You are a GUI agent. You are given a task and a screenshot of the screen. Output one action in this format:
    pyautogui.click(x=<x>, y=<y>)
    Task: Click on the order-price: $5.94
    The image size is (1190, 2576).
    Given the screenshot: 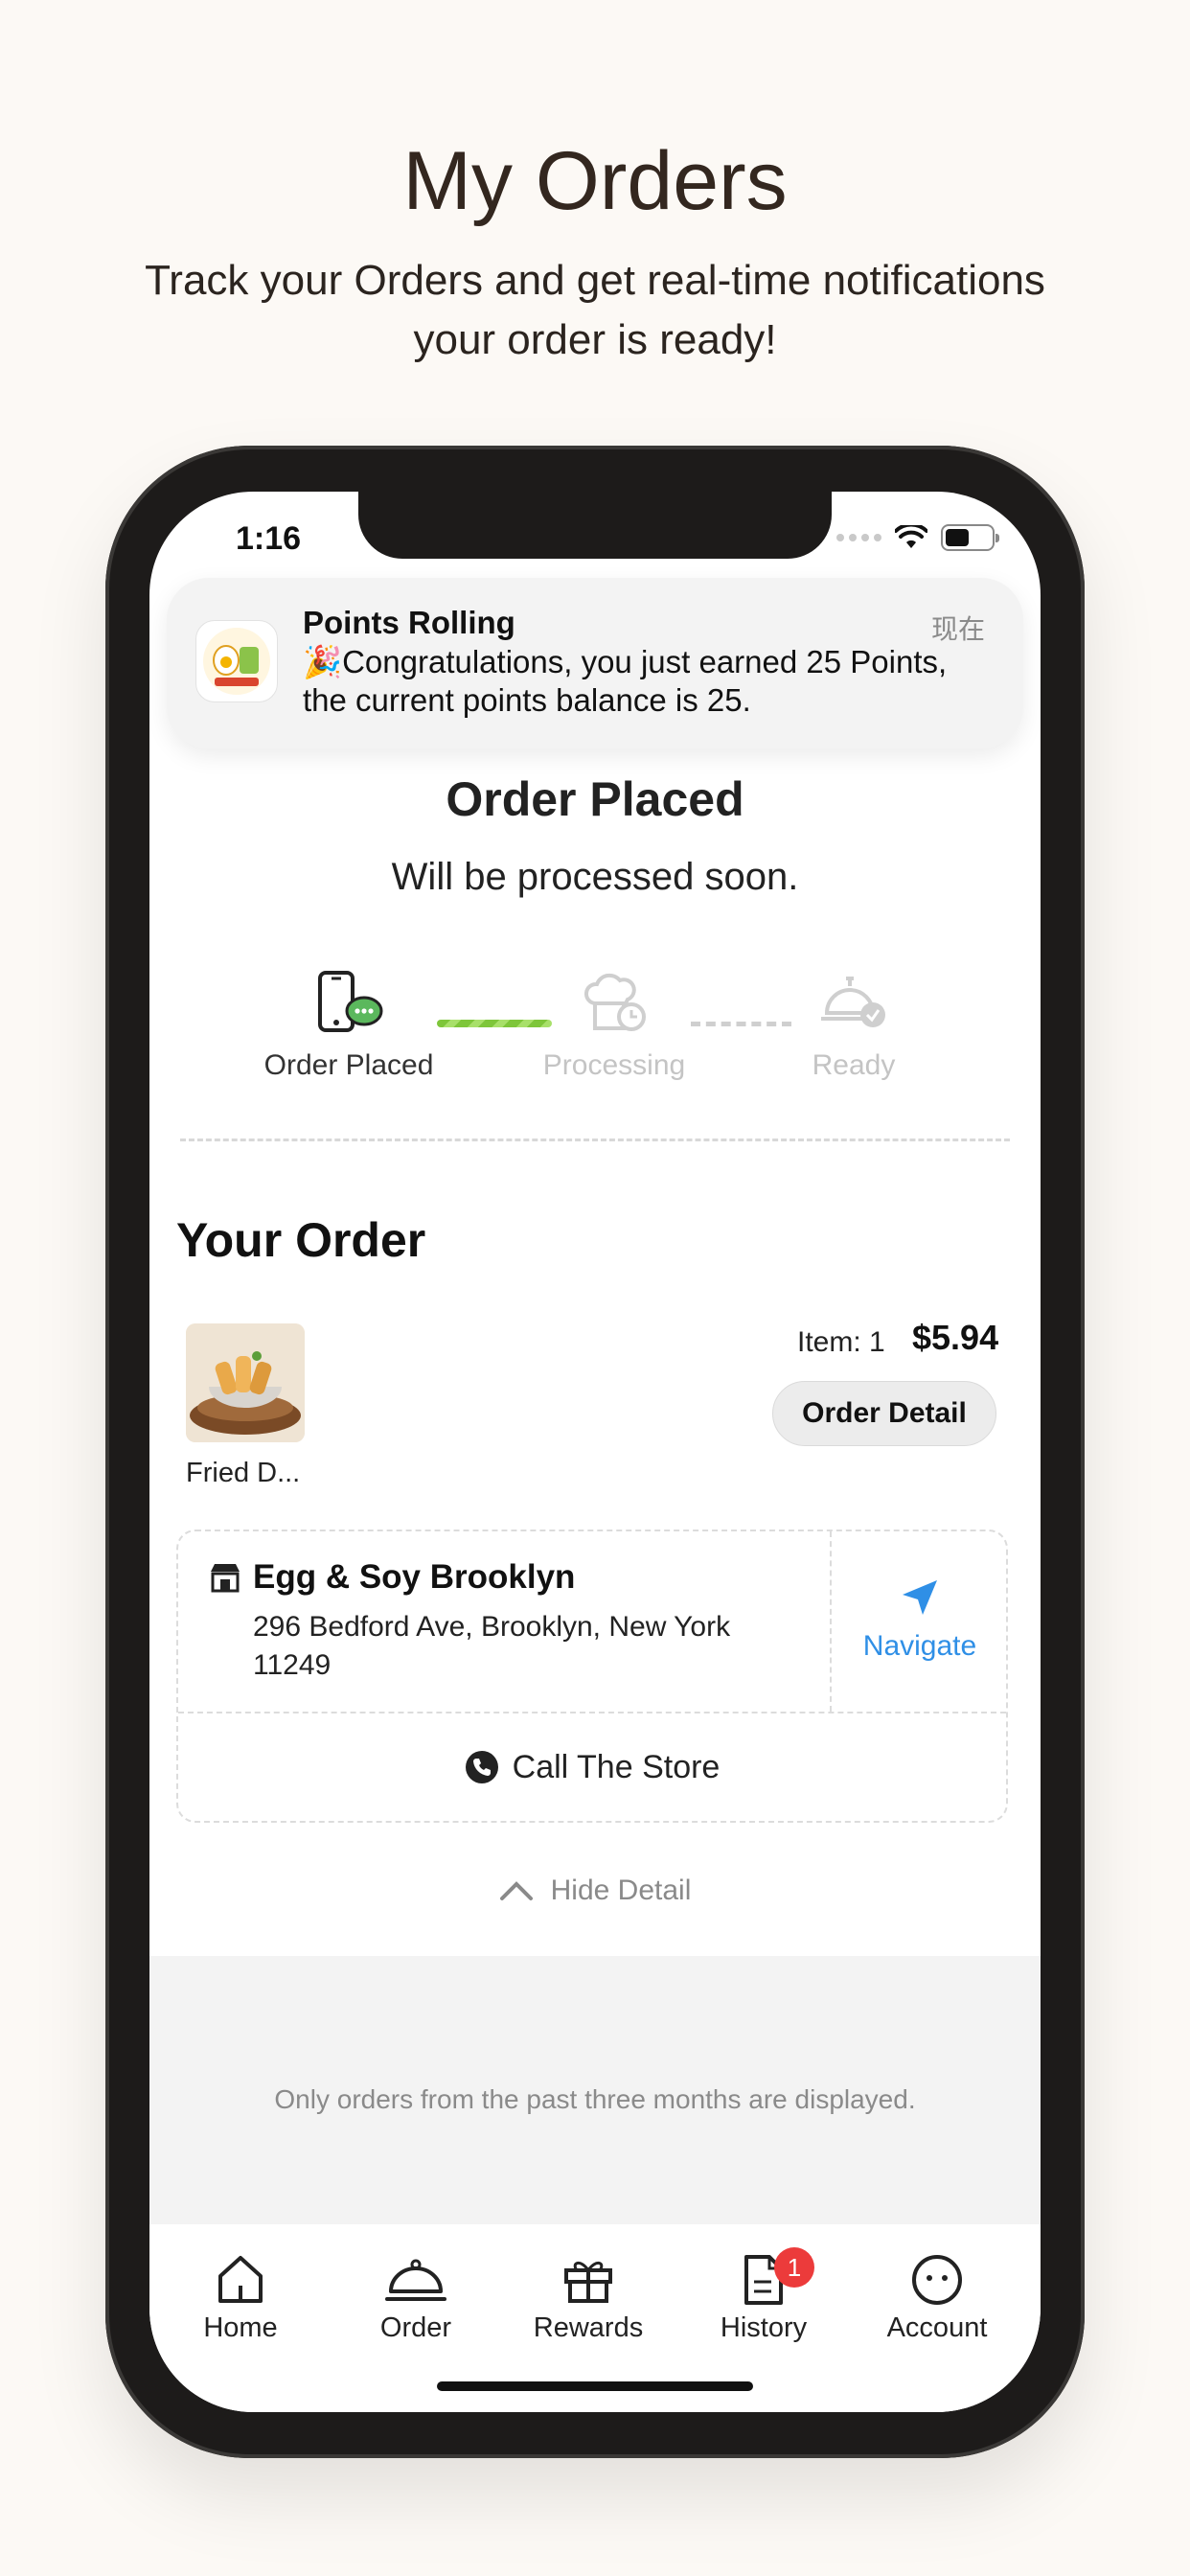 What is the action you would take?
    pyautogui.click(x=956, y=1337)
    